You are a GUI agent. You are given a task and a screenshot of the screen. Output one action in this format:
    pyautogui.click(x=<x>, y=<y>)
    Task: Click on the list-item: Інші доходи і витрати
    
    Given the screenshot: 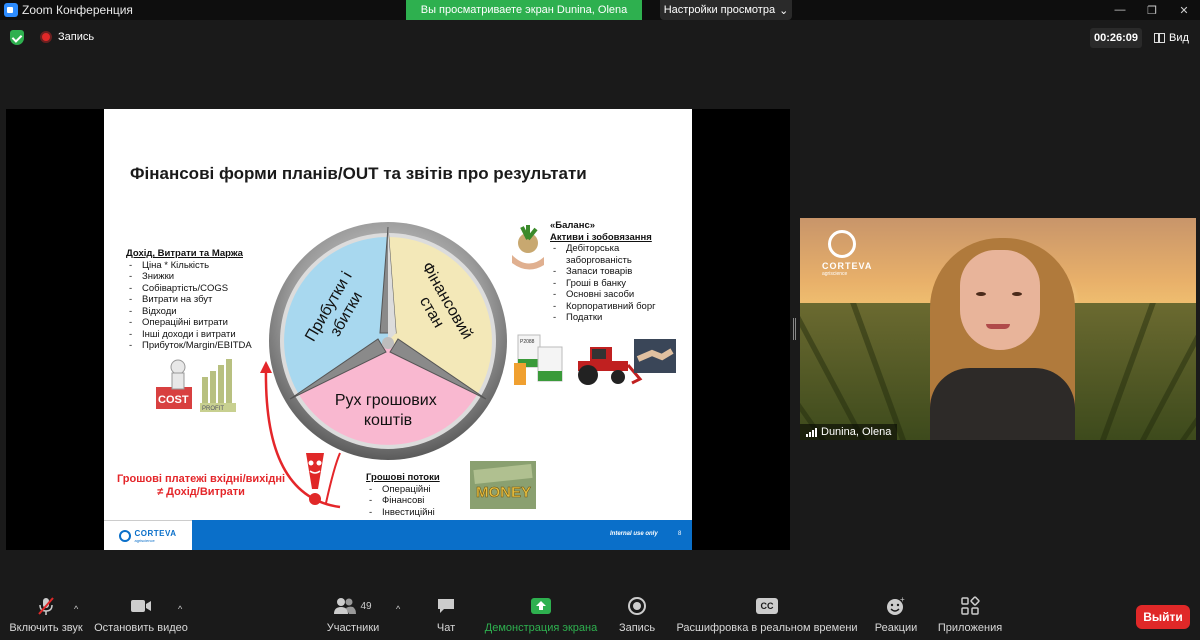 What is the action you would take?
    pyautogui.click(x=201, y=335)
    